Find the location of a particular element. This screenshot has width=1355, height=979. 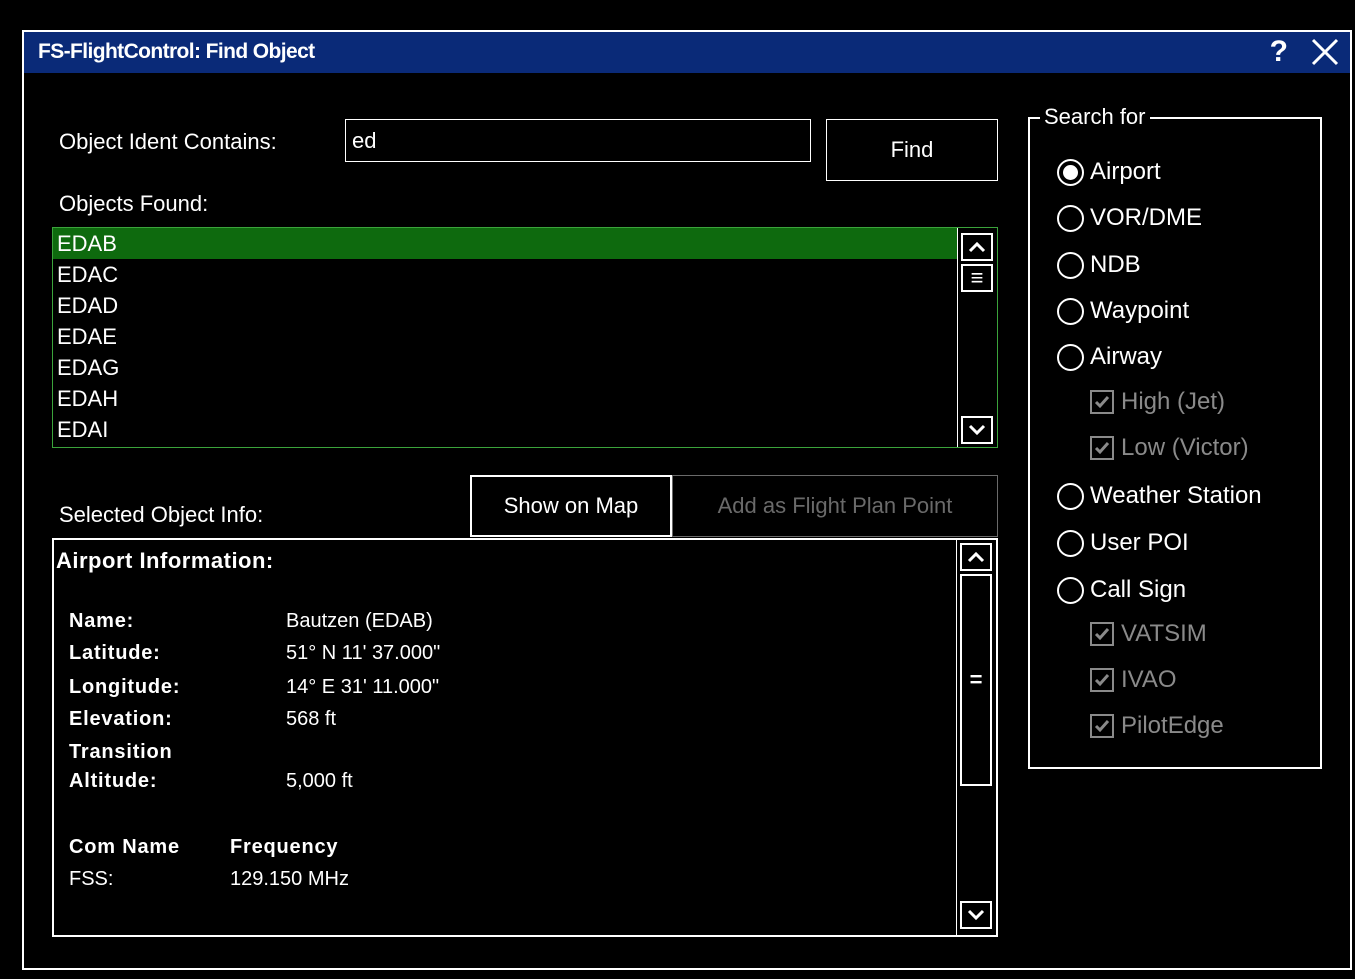

add-flight-plan-button: Add as Flight Plan Point is located at coordinates (835, 506).